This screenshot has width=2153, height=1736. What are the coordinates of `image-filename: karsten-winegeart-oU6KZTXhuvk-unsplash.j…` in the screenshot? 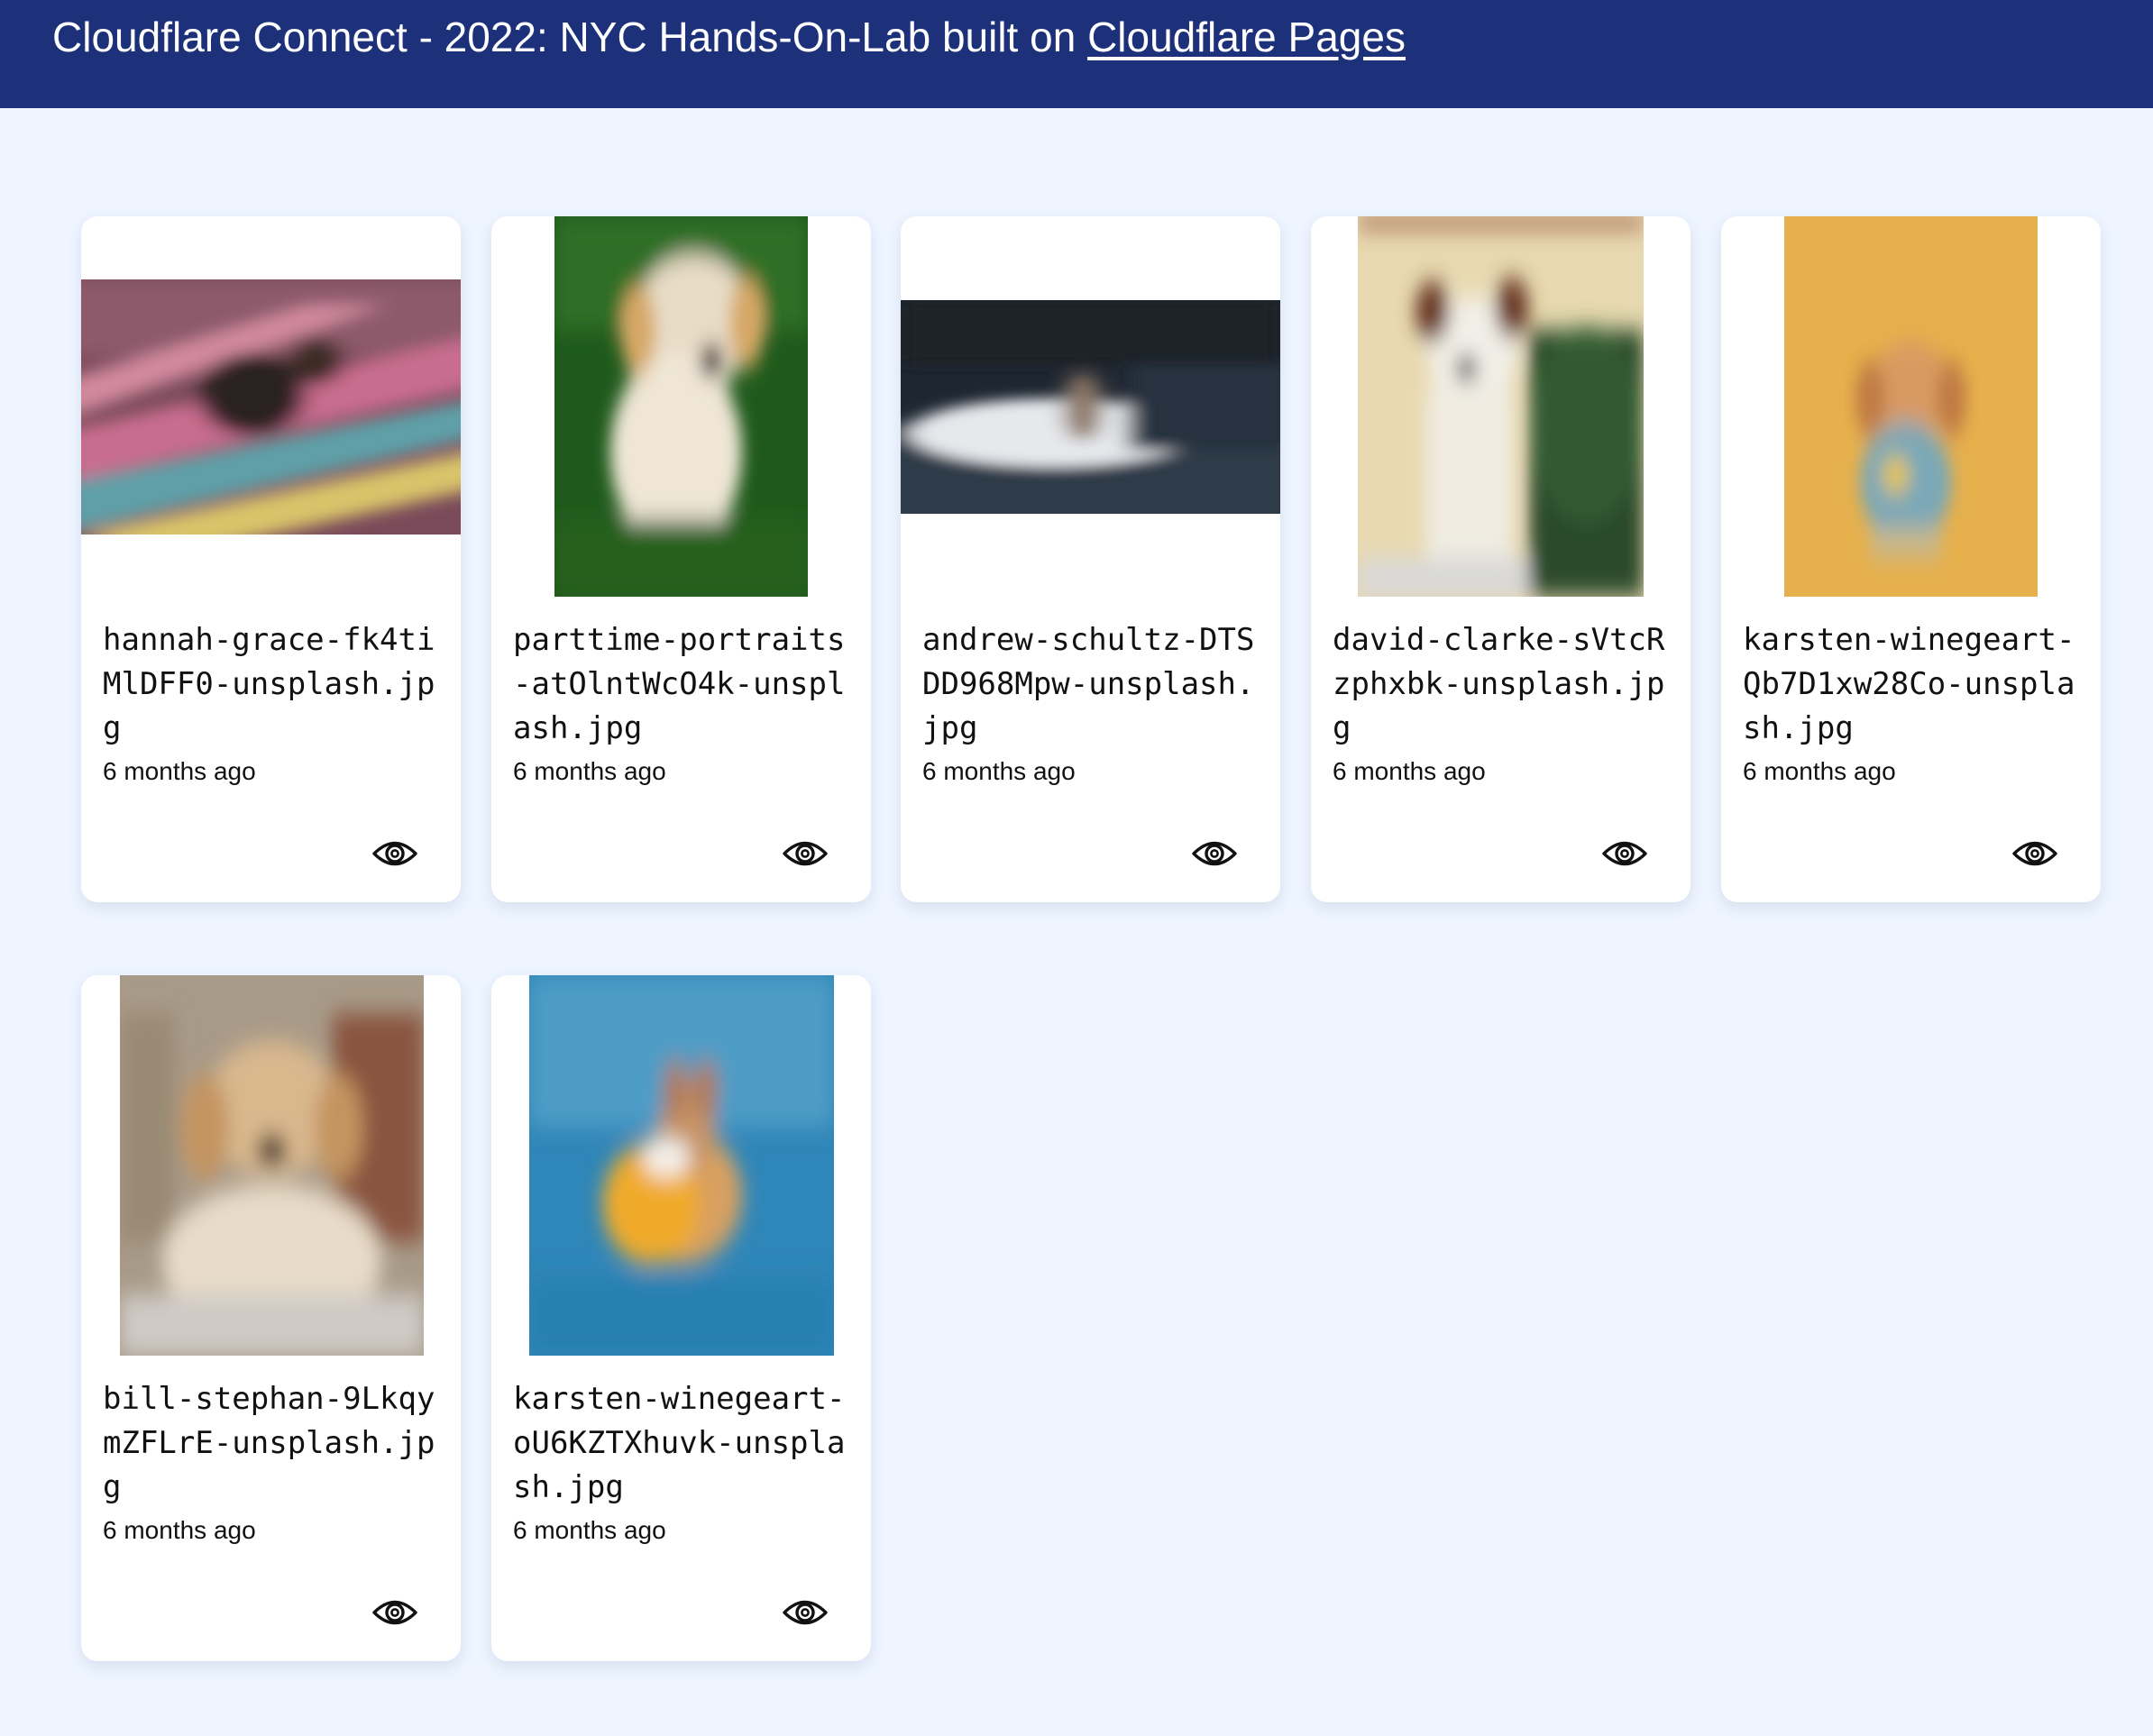 It's located at (680, 1443).